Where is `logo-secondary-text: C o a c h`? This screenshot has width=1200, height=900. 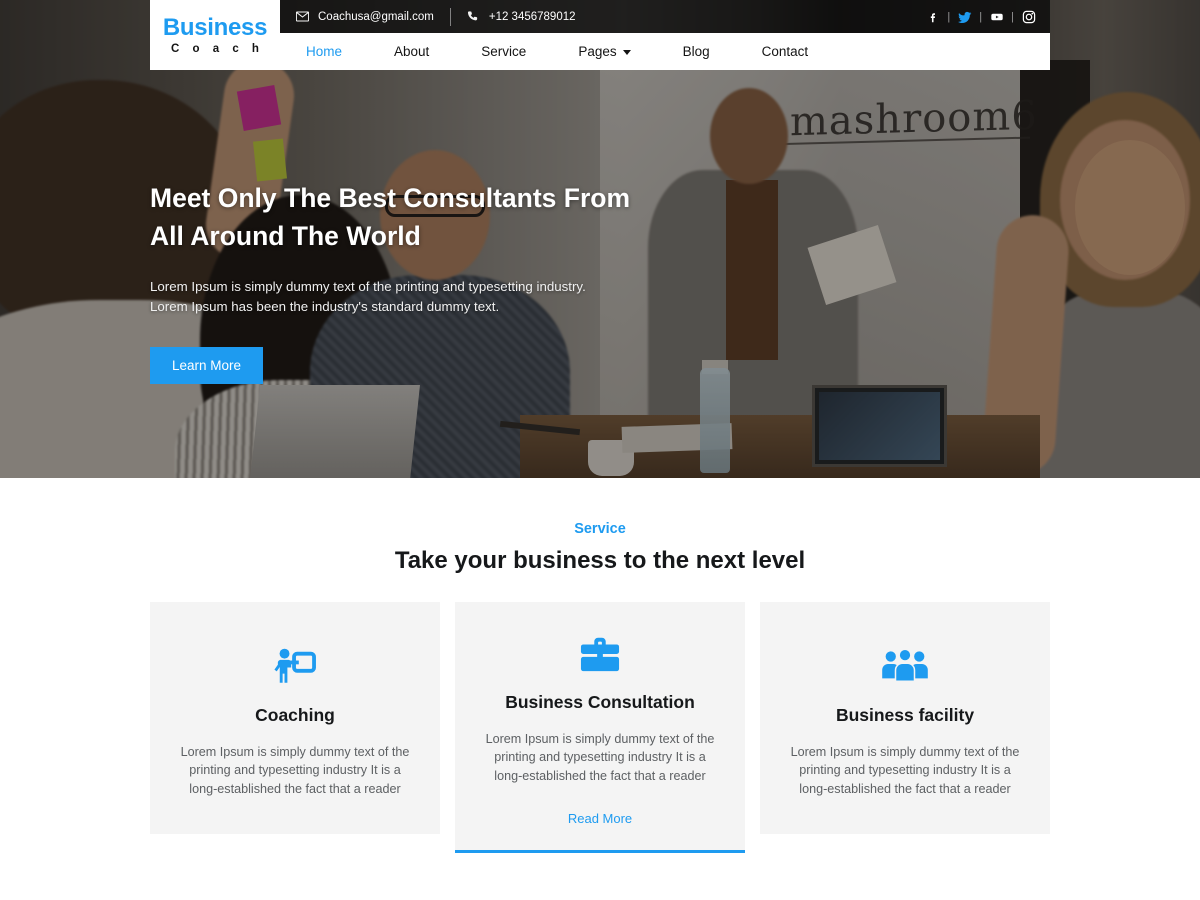 logo-secondary-text: C o a c h is located at coordinates (217, 48).